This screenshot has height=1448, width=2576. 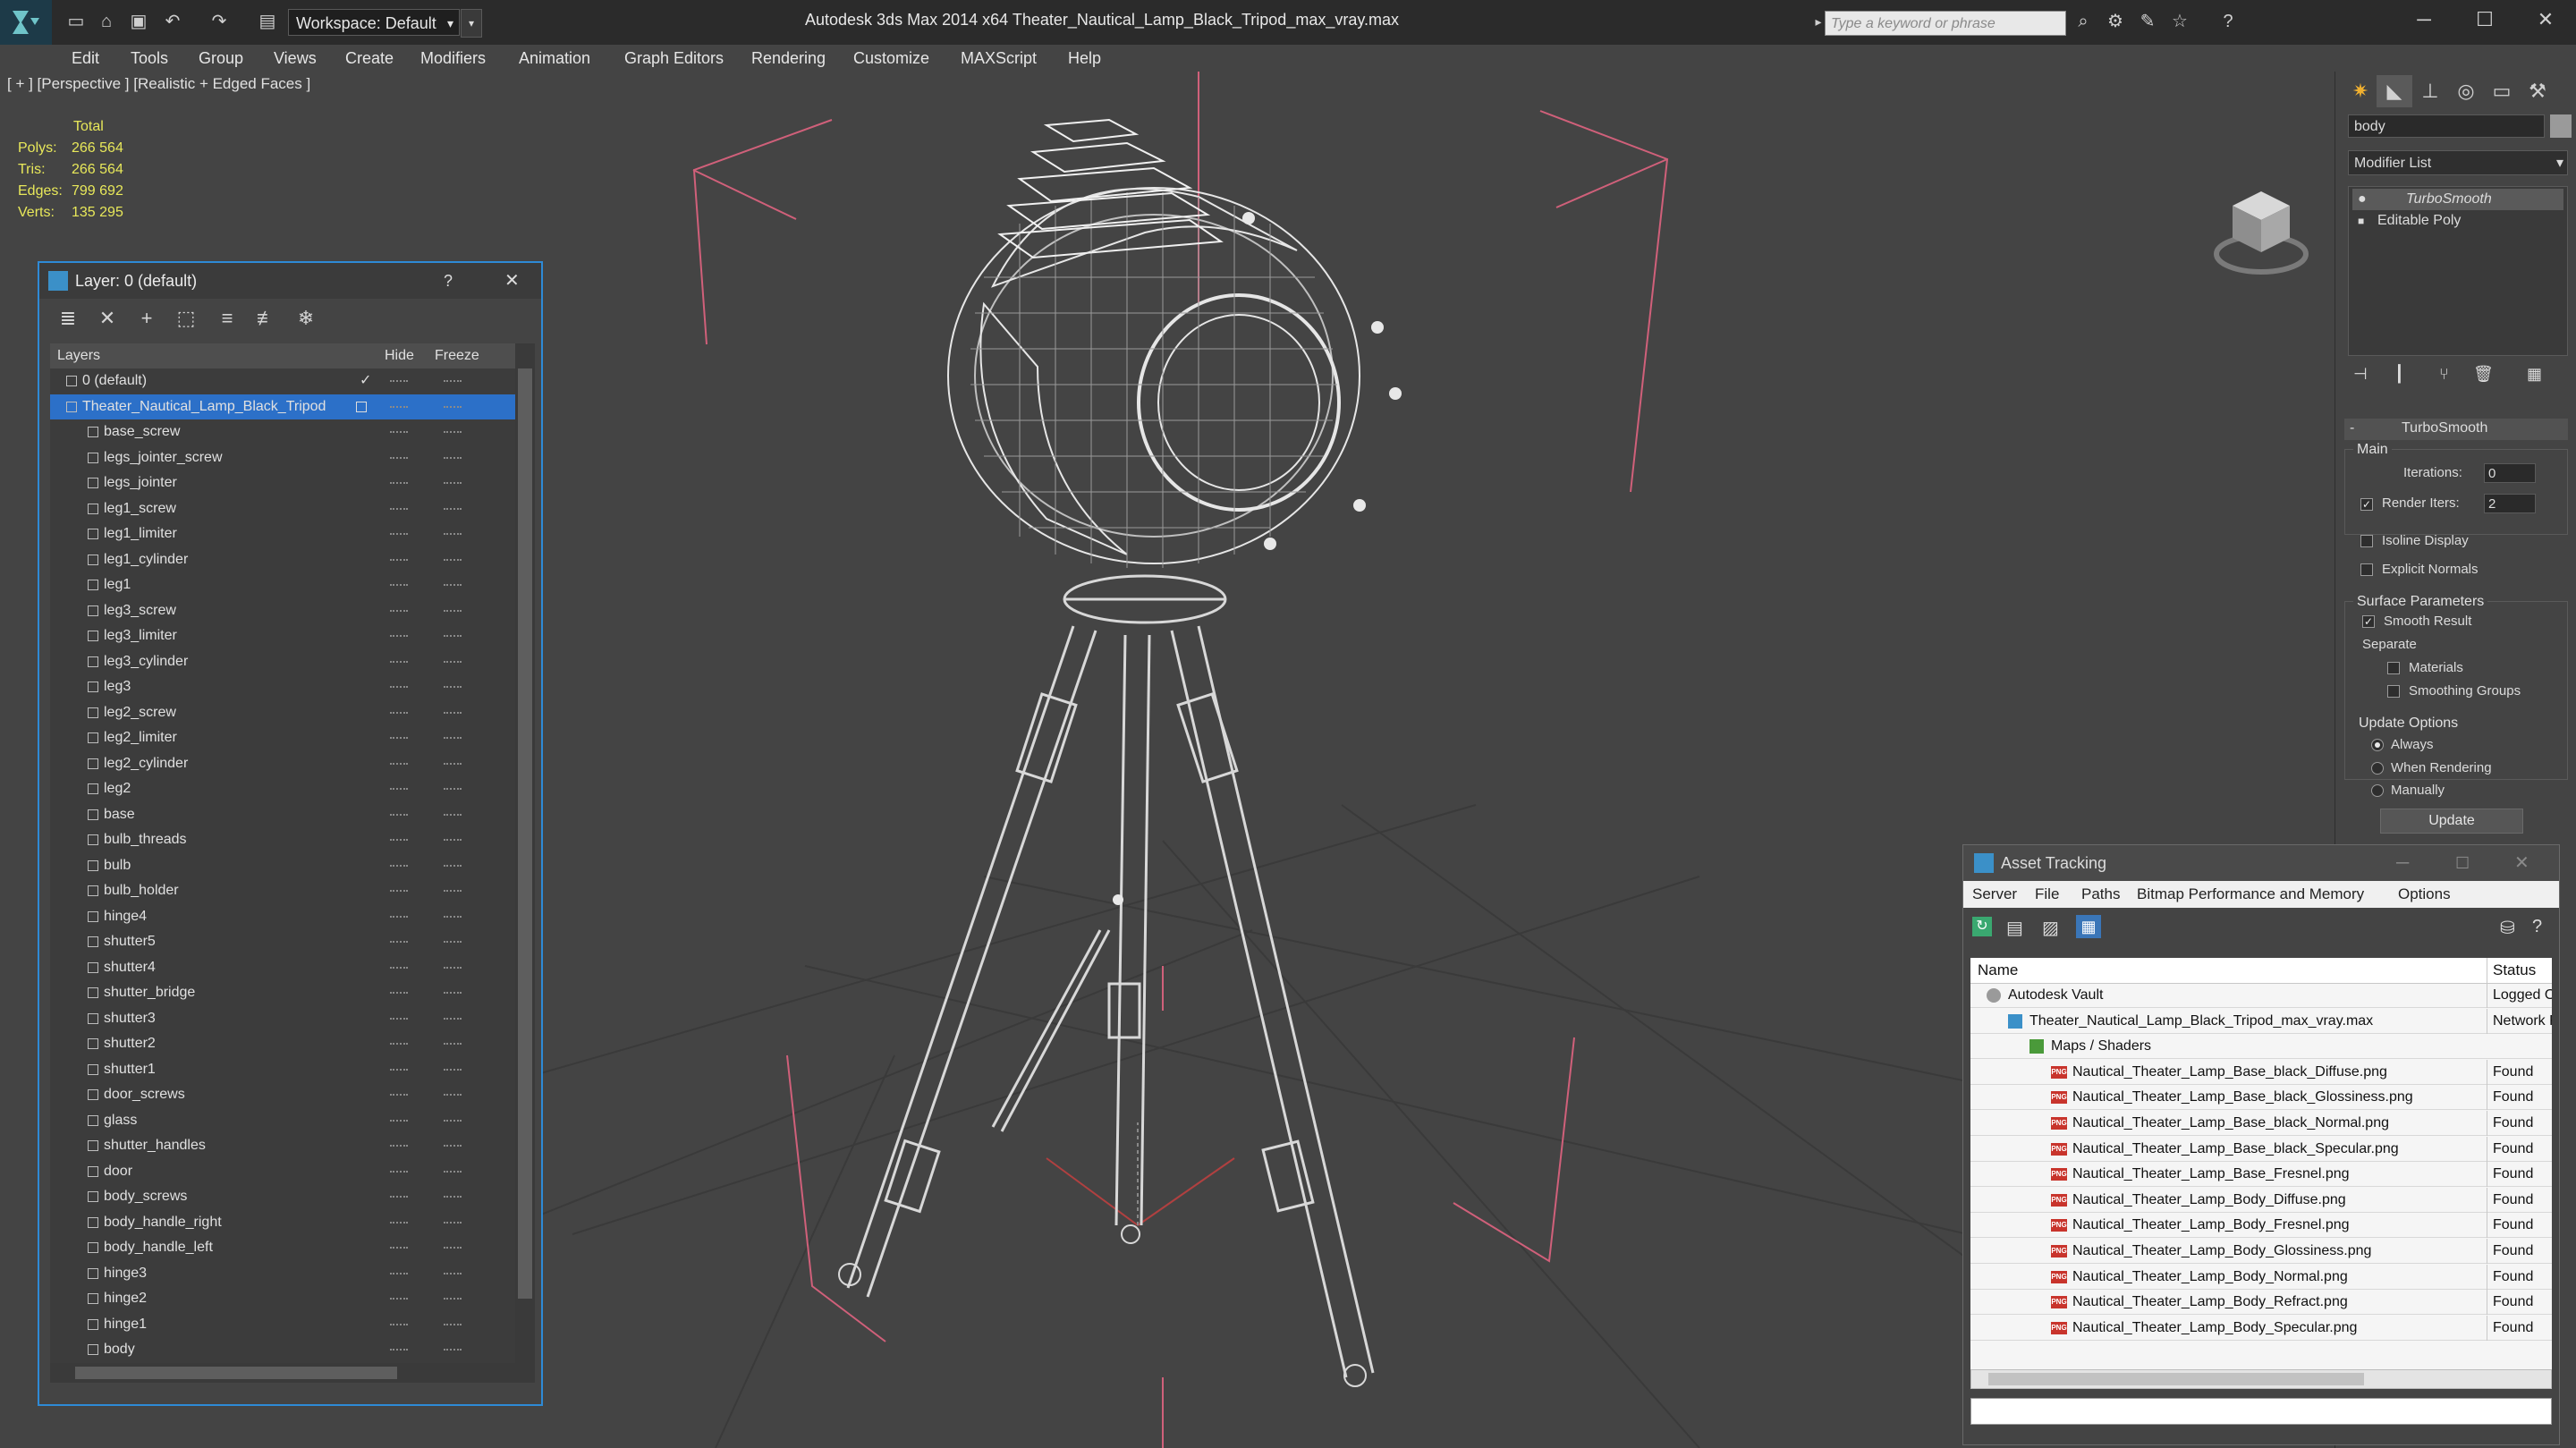 I want to click on render-iters-spinner: 2, so click(x=2510, y=503).